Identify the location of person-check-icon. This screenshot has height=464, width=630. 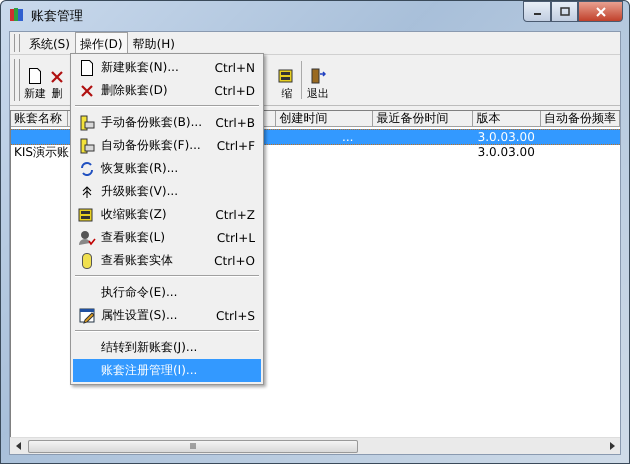
(87, 238).